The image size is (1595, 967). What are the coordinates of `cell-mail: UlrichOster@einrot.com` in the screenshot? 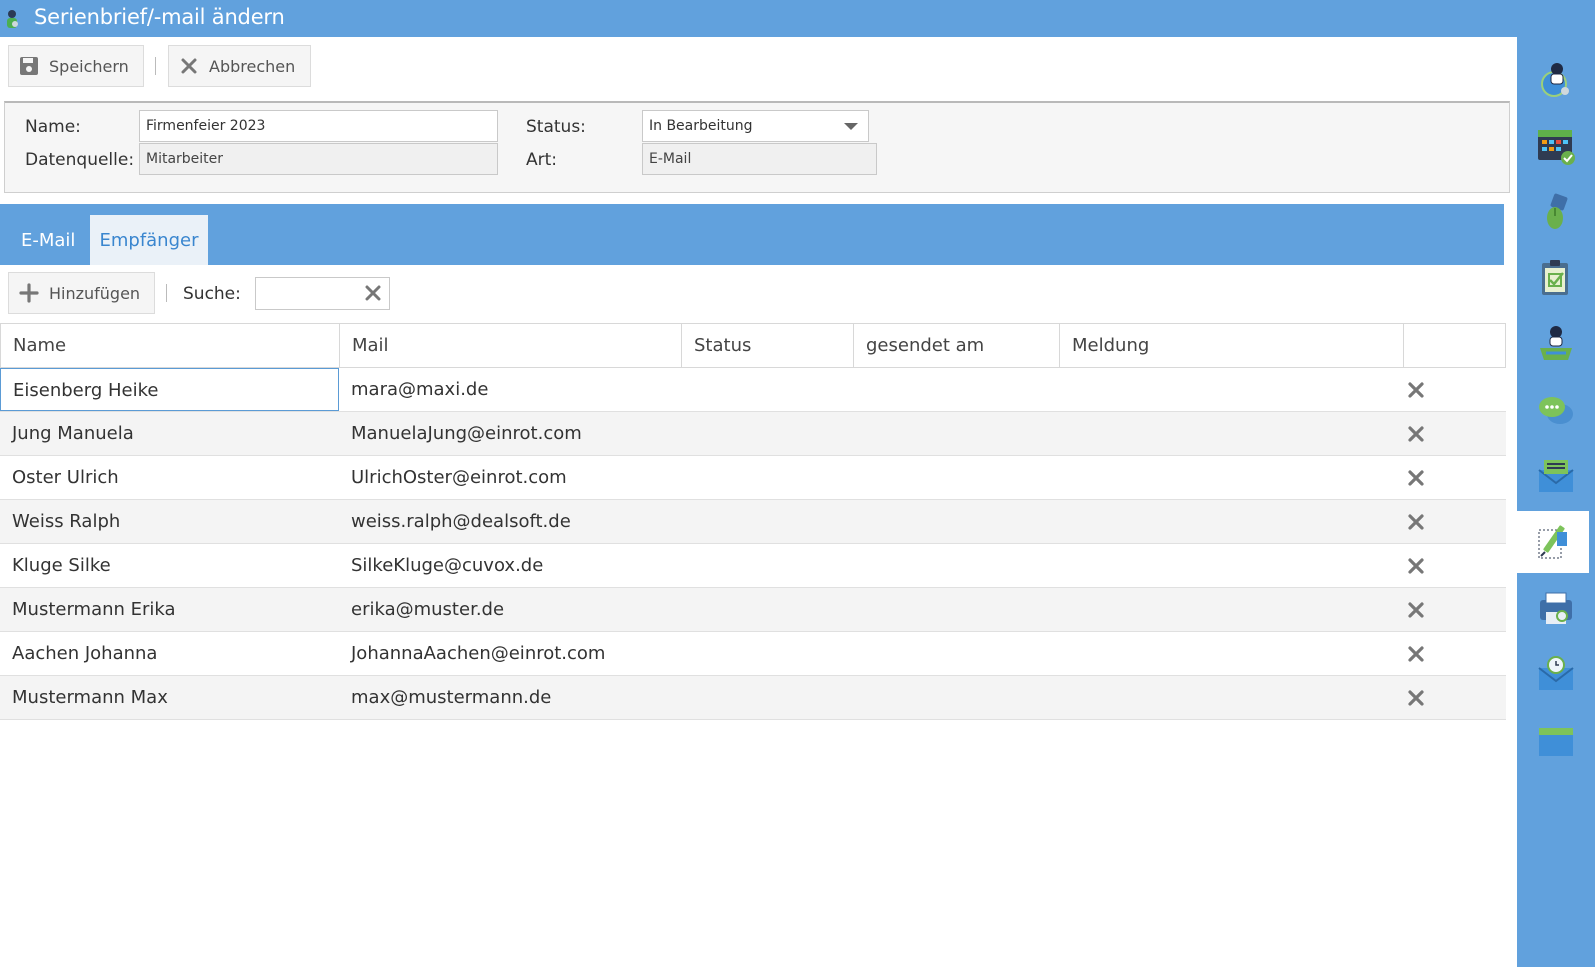 It's located at (510, 477).